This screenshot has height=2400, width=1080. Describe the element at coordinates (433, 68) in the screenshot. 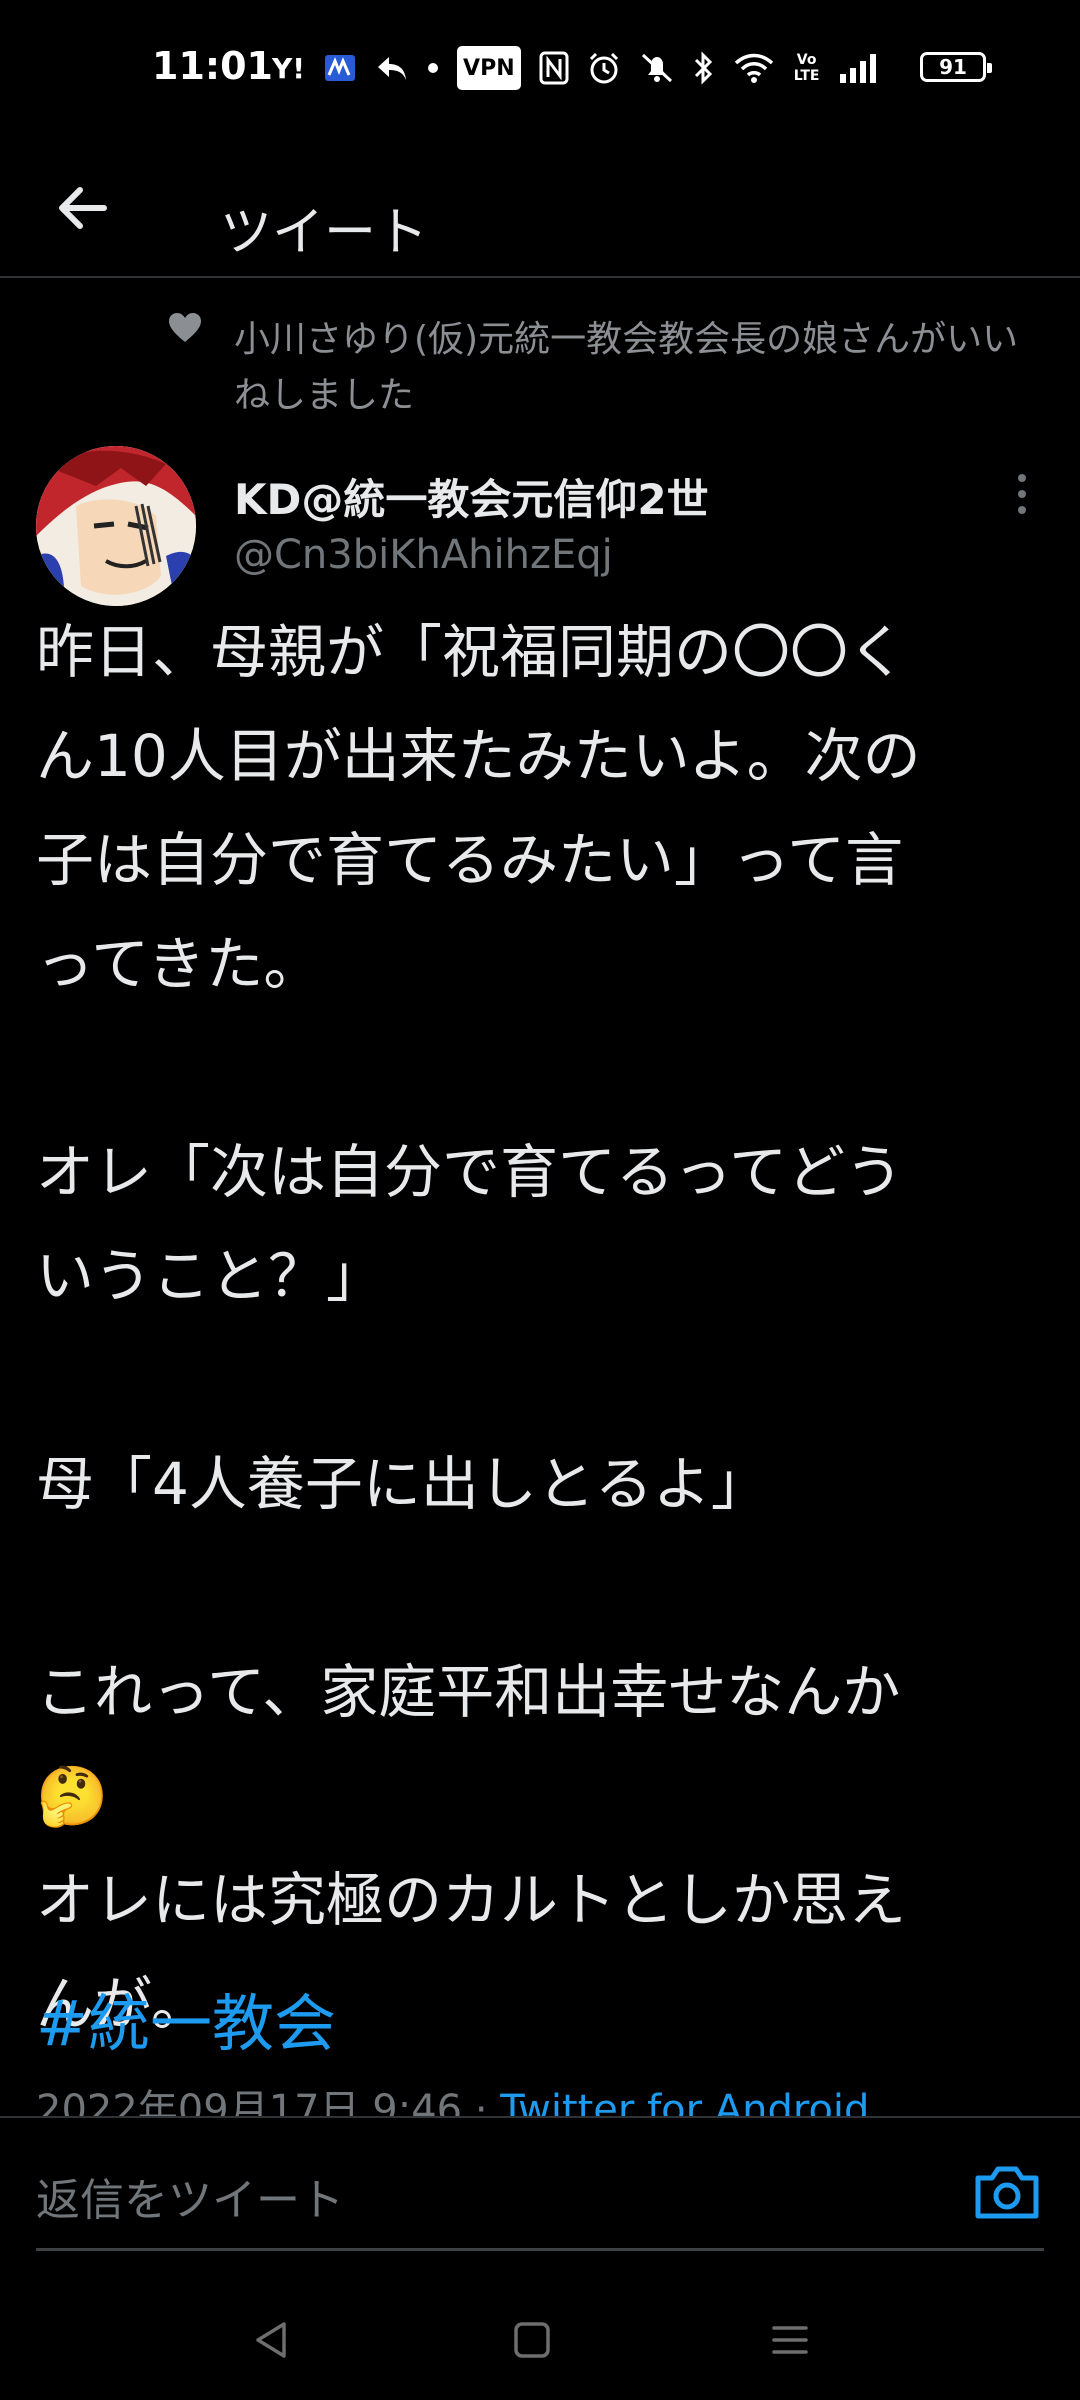

I see `dot-icon` at that location.